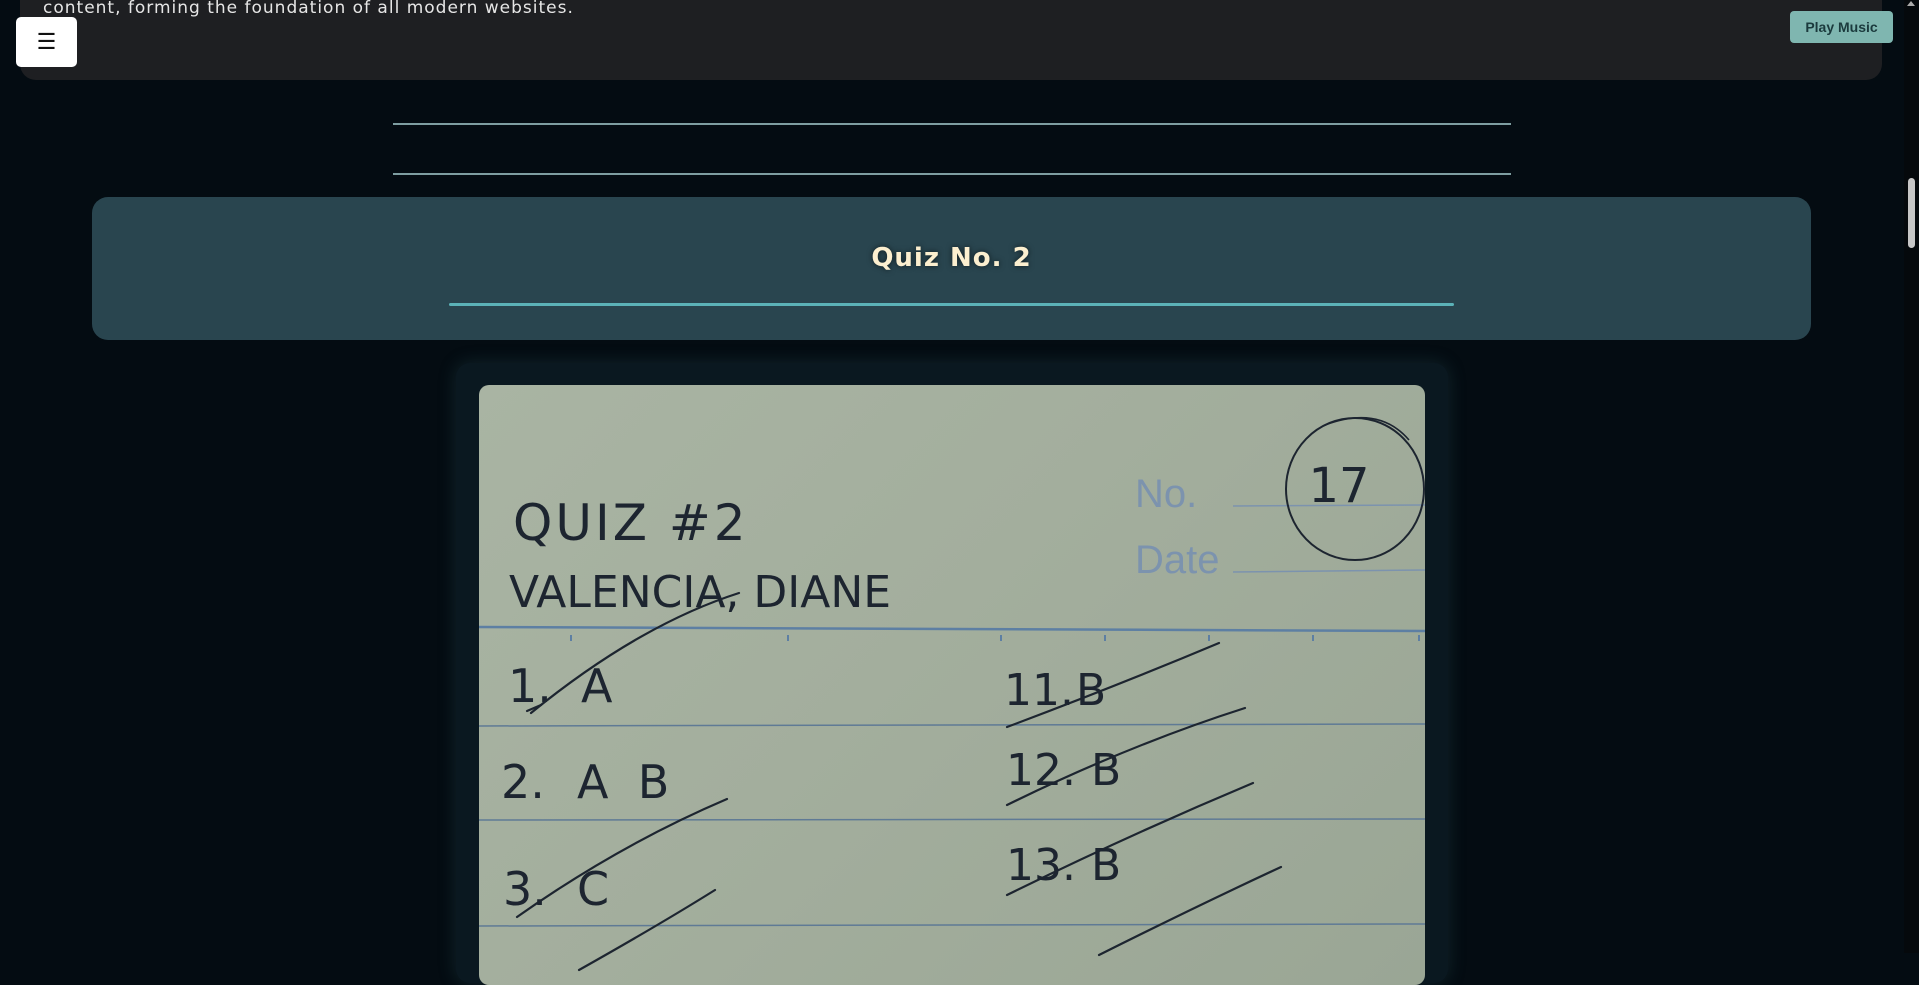 The height and width of the screenshot is (985, 1919). Describe the element at coordinates (593, 889) in the screenshot. I see `answer-3-value: C` at that location.